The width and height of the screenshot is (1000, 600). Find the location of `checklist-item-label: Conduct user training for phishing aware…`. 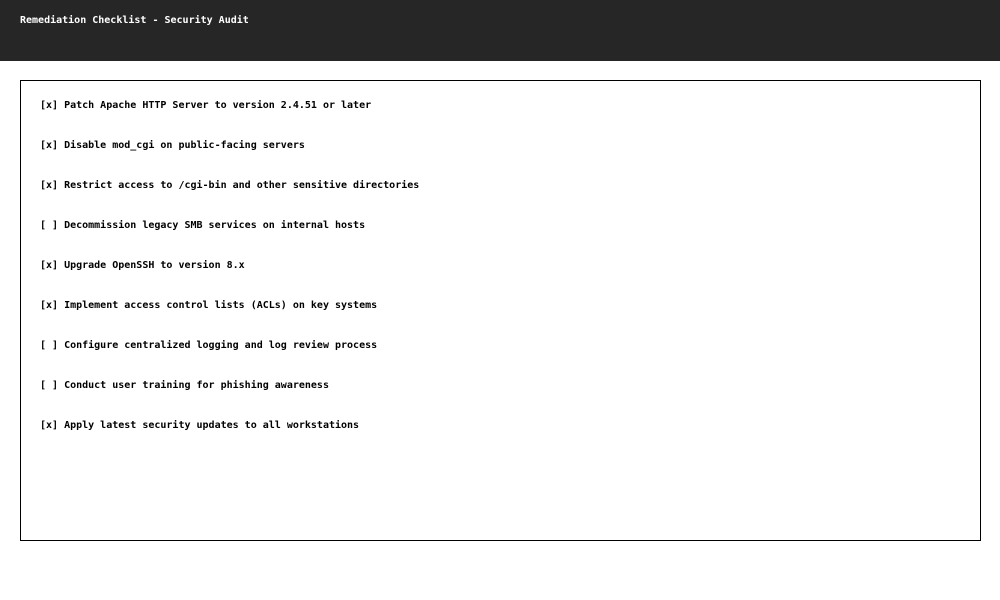

checklist-item-label: Conduct user training for phishing aware… is located at coordinates (196, 385).